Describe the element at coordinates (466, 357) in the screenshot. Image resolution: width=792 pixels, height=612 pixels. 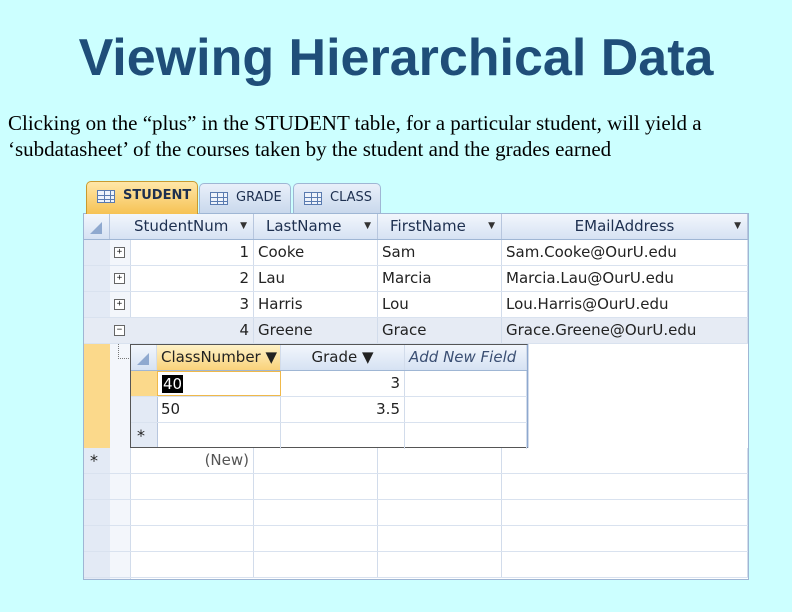
I see `column-header-add-new-field: Add New Field` at that location.